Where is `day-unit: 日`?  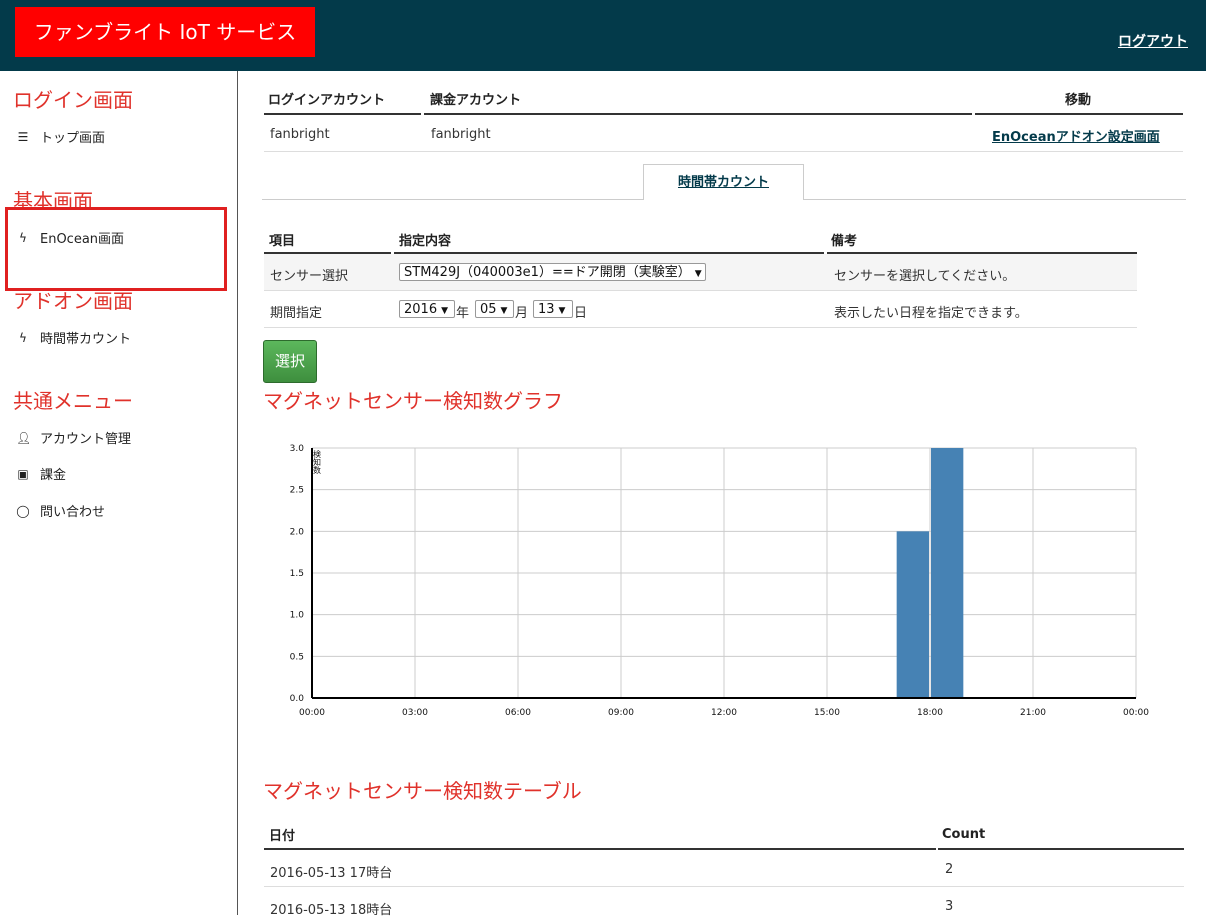
day-unit: 日 is located at coordinates (581, 313).